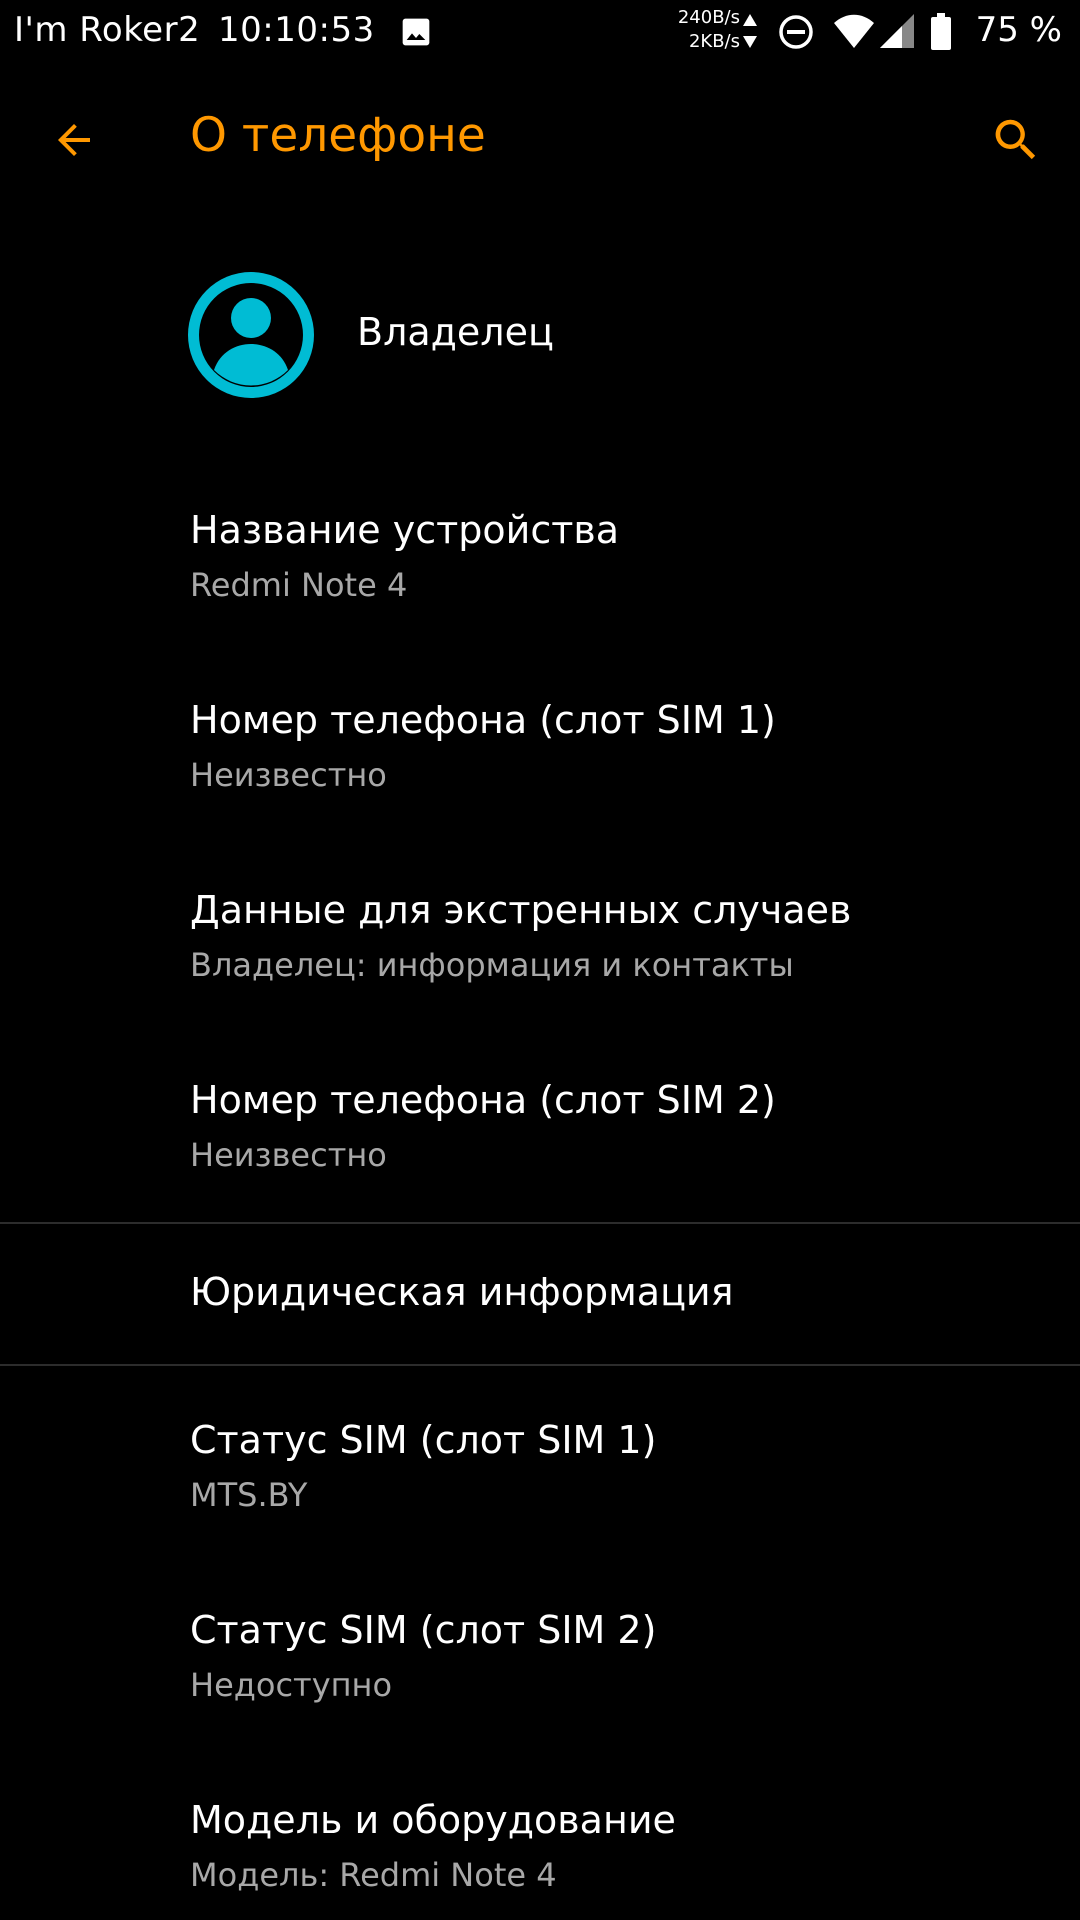  I want to click on network-speed: 240B/s 2KB/s, so click(700, 30).